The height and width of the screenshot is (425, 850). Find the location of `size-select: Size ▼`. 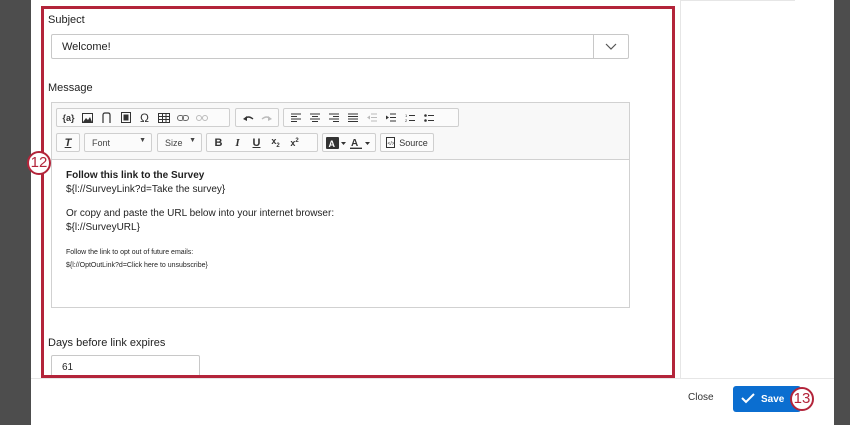

size-select: Size ▼ is located at coordinates (179, 142).